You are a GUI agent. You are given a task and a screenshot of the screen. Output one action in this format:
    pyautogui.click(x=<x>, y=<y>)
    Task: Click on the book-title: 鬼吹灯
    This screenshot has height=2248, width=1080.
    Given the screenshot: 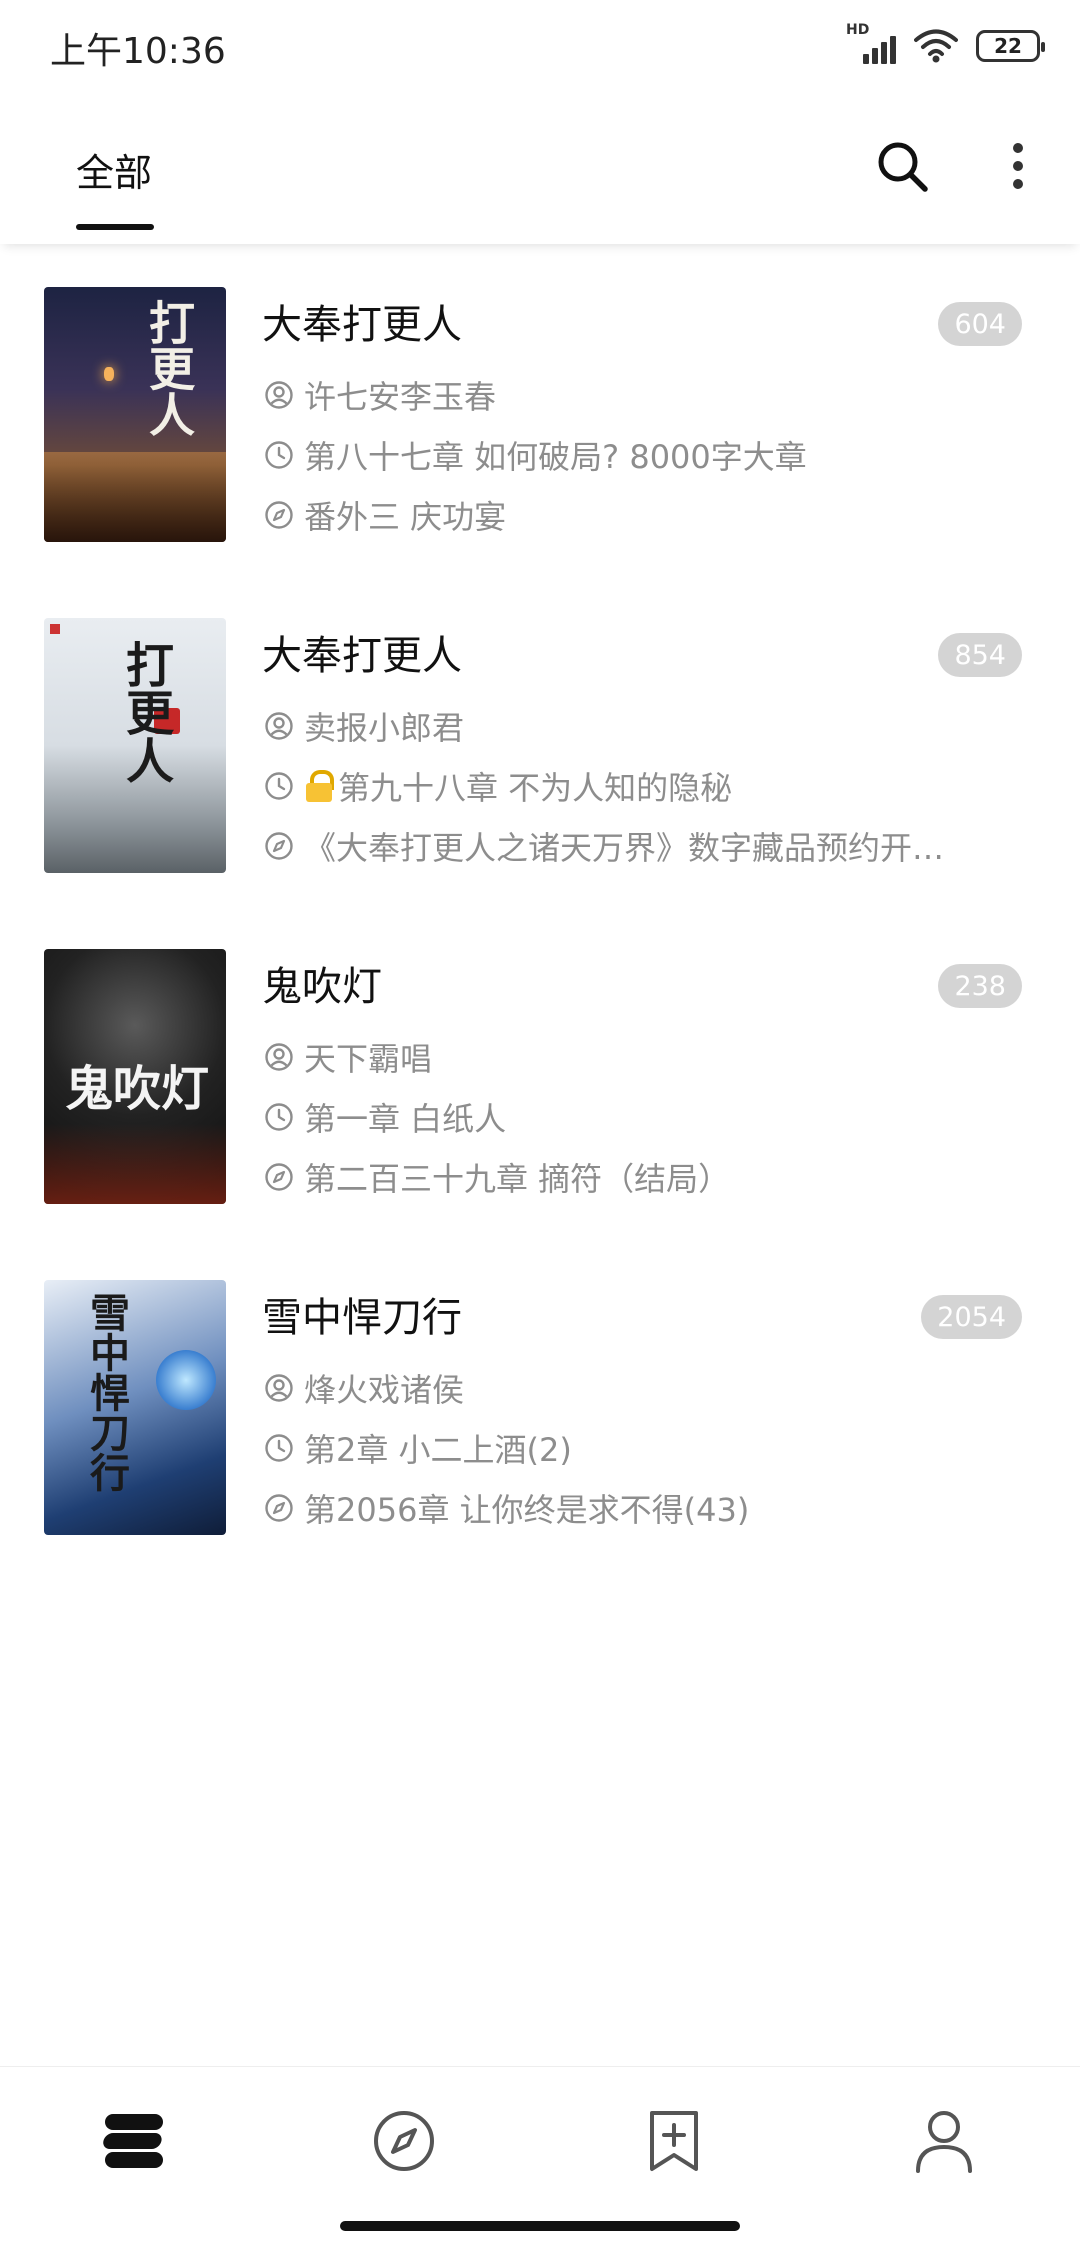 What is the action you would take?
    pyautogui.click(x=322, y=987)
    